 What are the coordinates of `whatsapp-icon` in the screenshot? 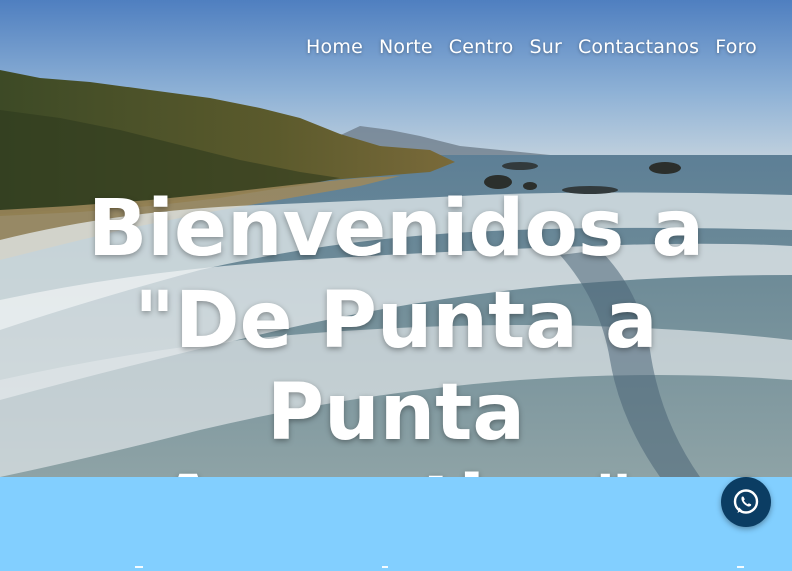 It's located at (746, 501).